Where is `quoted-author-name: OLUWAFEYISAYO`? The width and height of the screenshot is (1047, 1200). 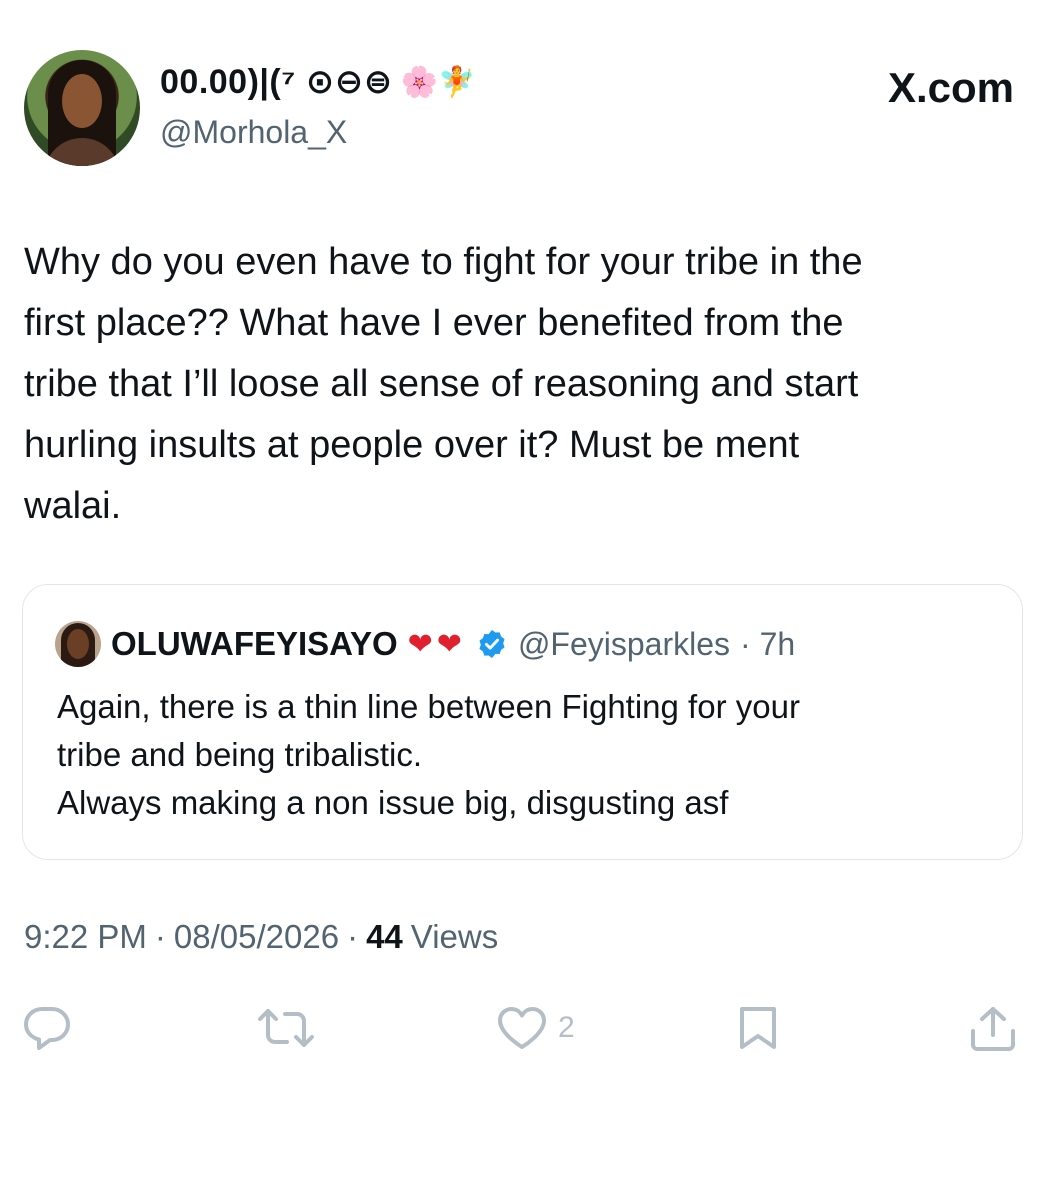 quoted-author-name: OLUWAFEYISAYO is located at coordinates (254, 644).